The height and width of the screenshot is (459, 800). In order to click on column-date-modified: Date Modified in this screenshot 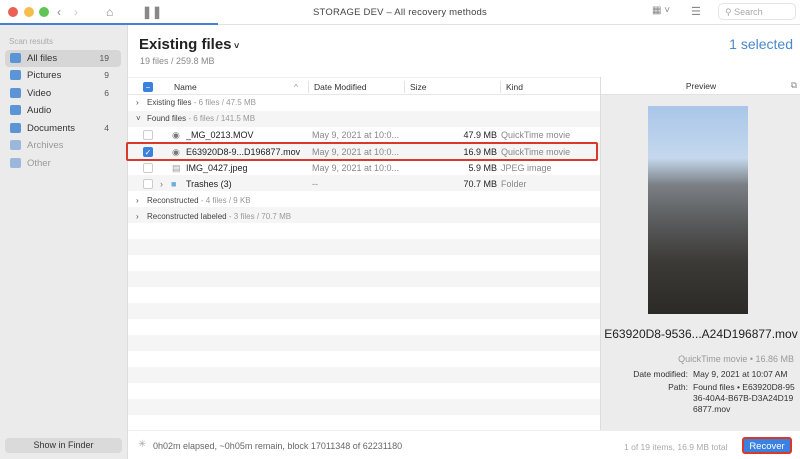, I will do `click(340, 87)`.